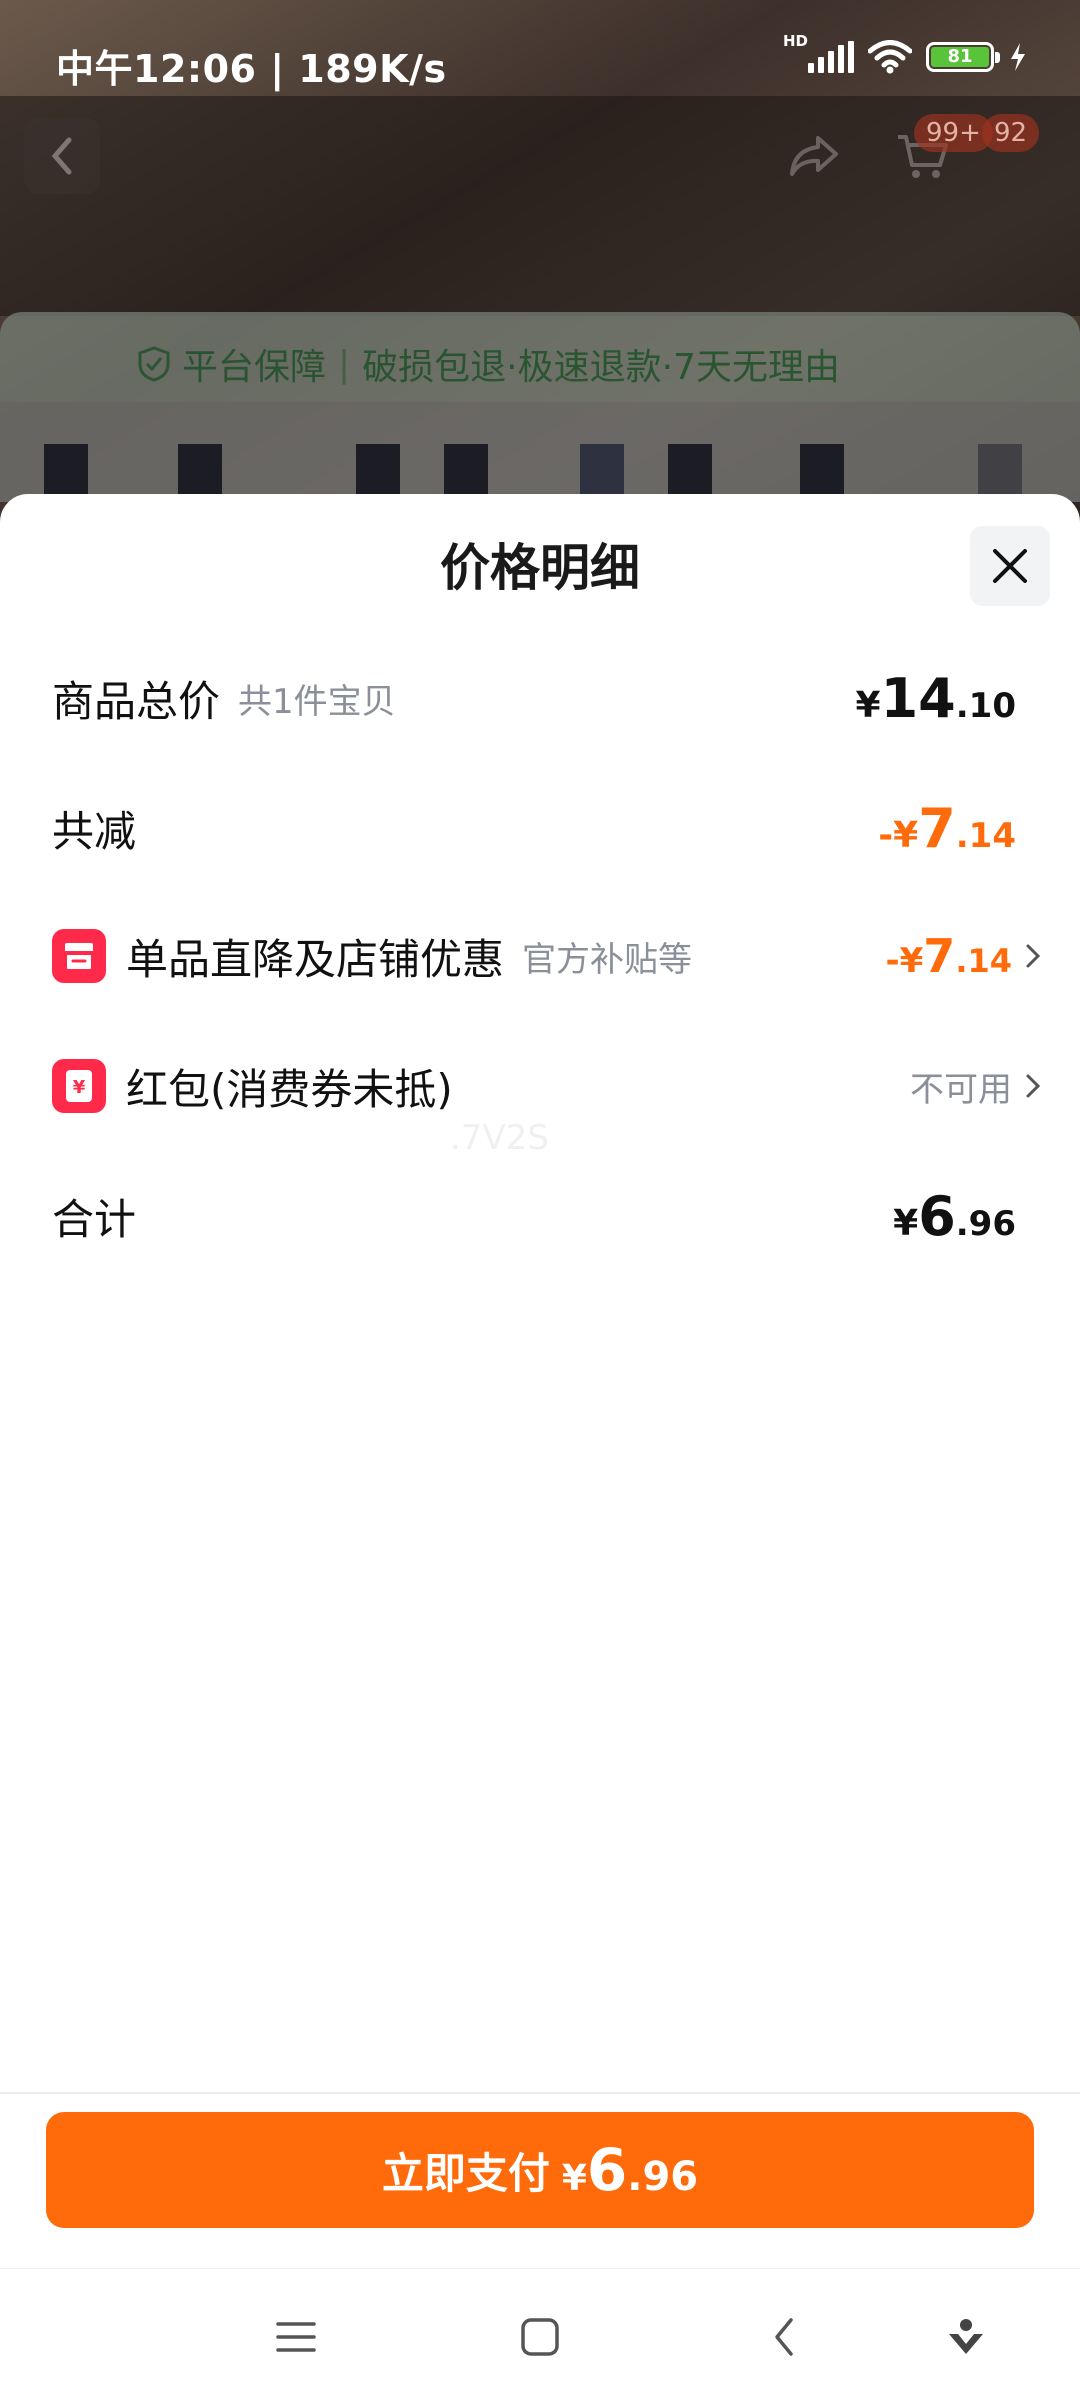 Image resolution: width=1080 pixels, height=2400 pixels. I want to click on share-button, so click(814, 156).